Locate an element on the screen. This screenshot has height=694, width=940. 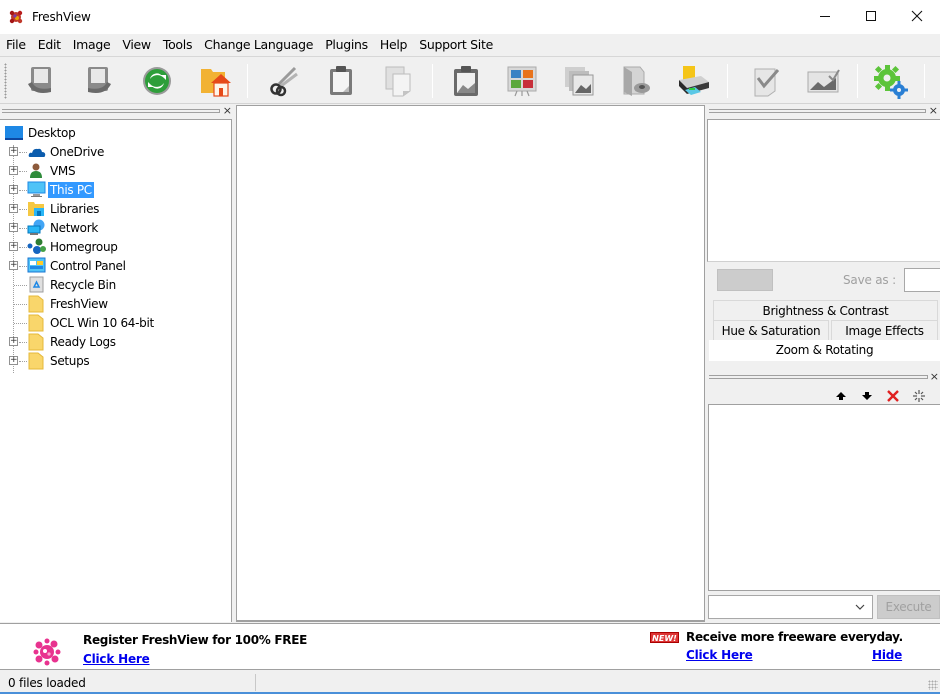
hide-promo-link: Hide is located at coordinates (887, 655).